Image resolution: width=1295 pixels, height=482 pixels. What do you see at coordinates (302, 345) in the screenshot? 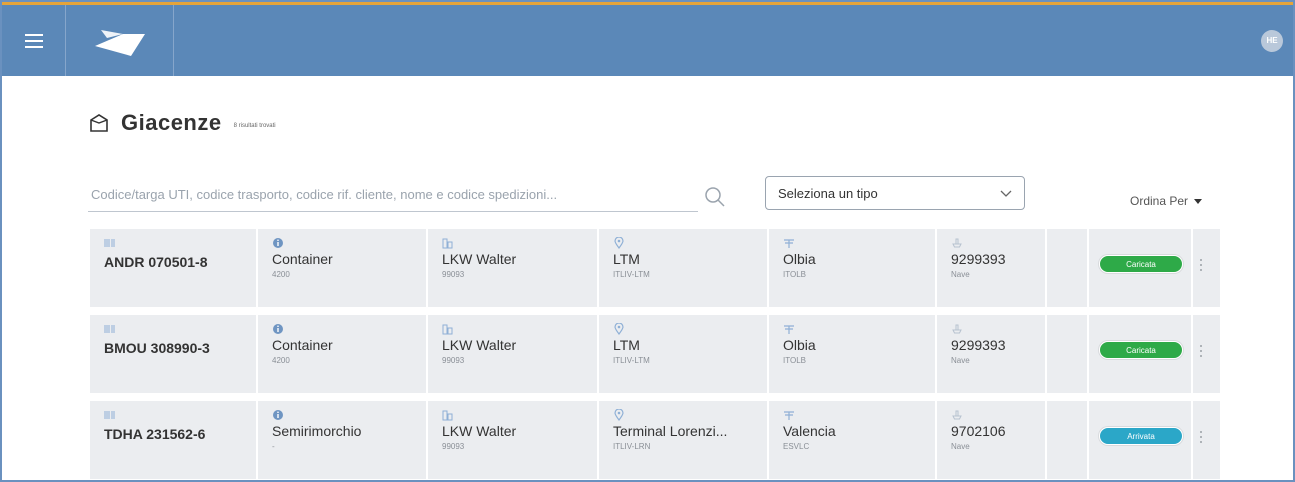
I see `unit-type: Container` at bounding box center [302, 345].